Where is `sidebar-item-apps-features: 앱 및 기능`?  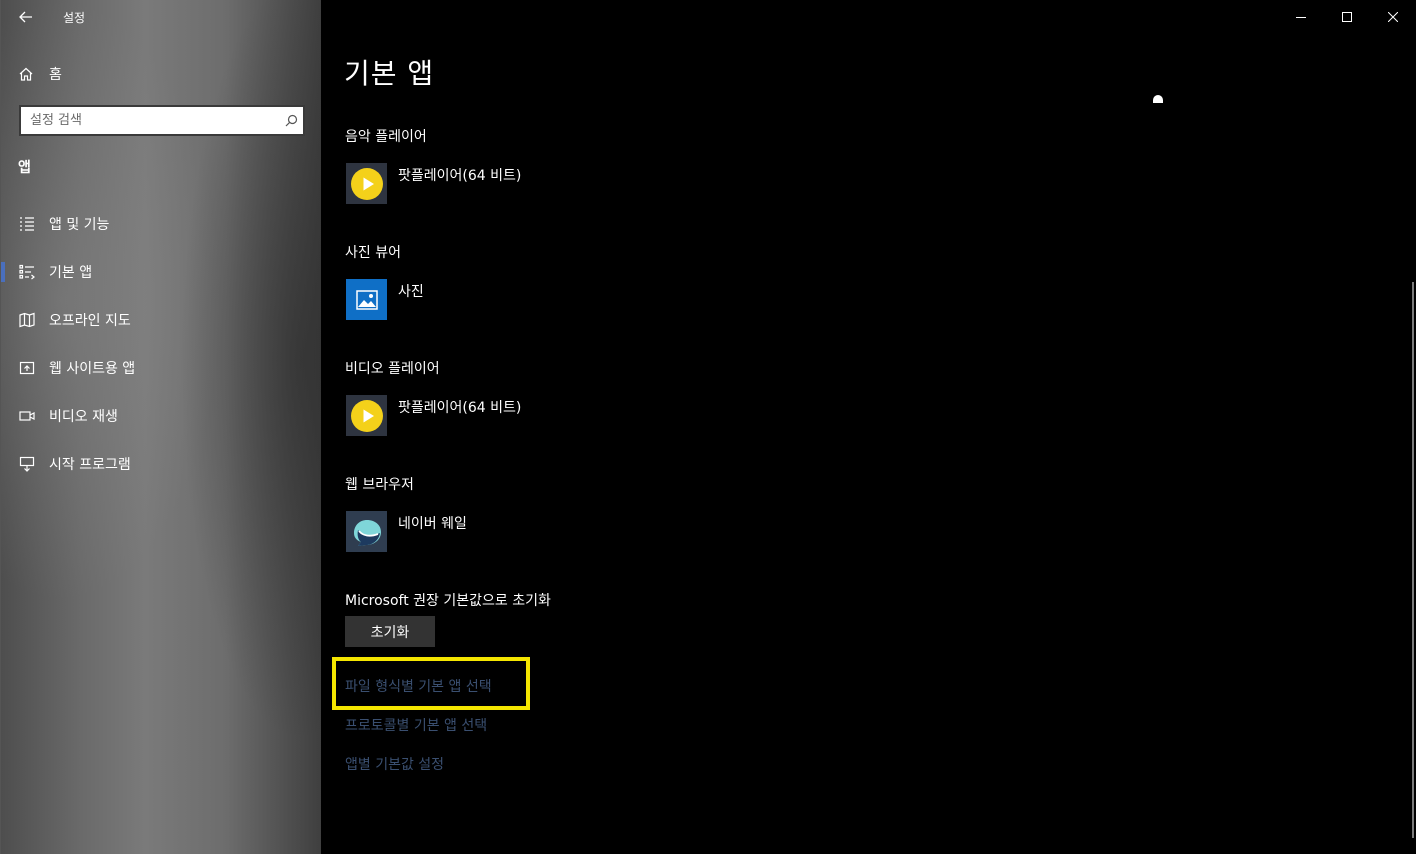
sidebar-item-apps-features: 앱 및 기능 is located at coordinates (161, 224).